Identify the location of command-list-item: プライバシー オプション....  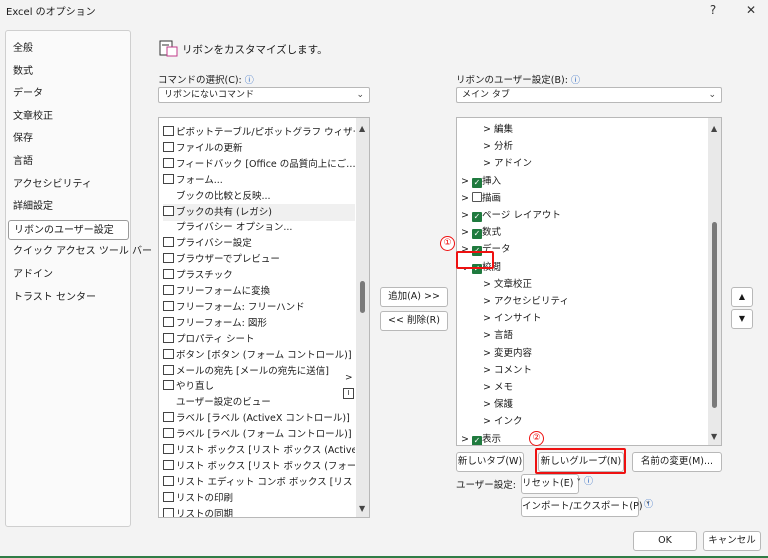
(259, 227).